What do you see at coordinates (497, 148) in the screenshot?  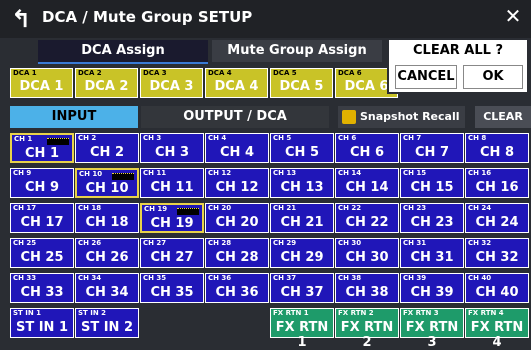 I see `channel-button-8: CH 8 CH 8` at bounding box center [497, 148].